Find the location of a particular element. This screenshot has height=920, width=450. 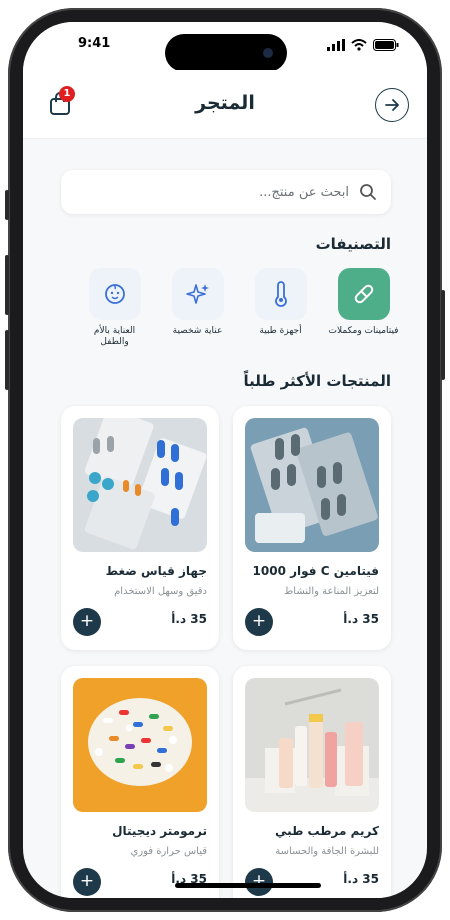

categories-title: التصنيفات is located at coordinates (353, 244).